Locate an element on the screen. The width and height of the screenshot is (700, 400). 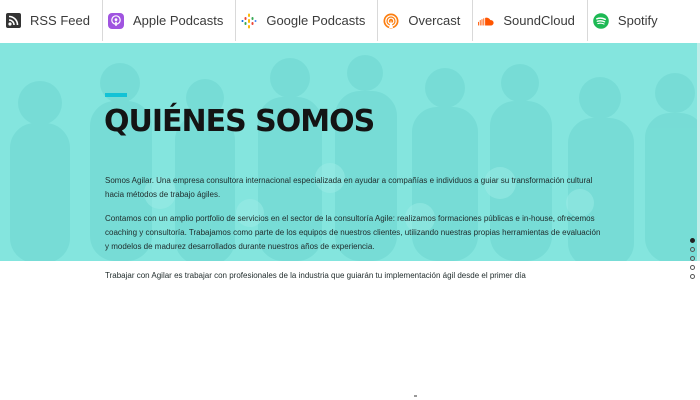
rss-feed-label: RSS Feed is located at coordinates (60, 20).